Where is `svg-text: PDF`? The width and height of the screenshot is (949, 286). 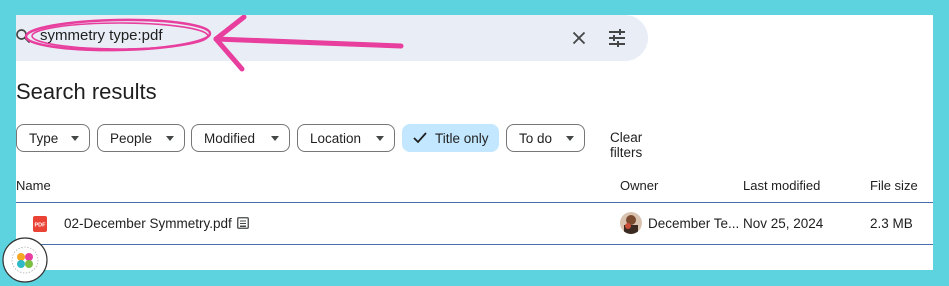
svg-text: PDF is located at coordinates (41, 226).